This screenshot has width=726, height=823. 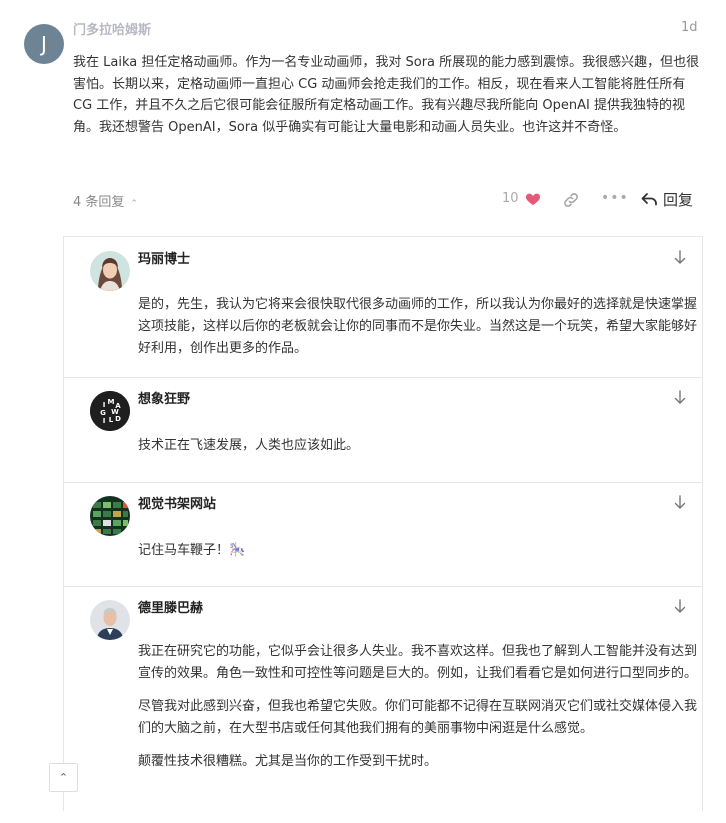 What do you see at coordinates (164, 397) in the screenshot?
I see `reply-author: 想象狂野` at bounding box center [164, 397].